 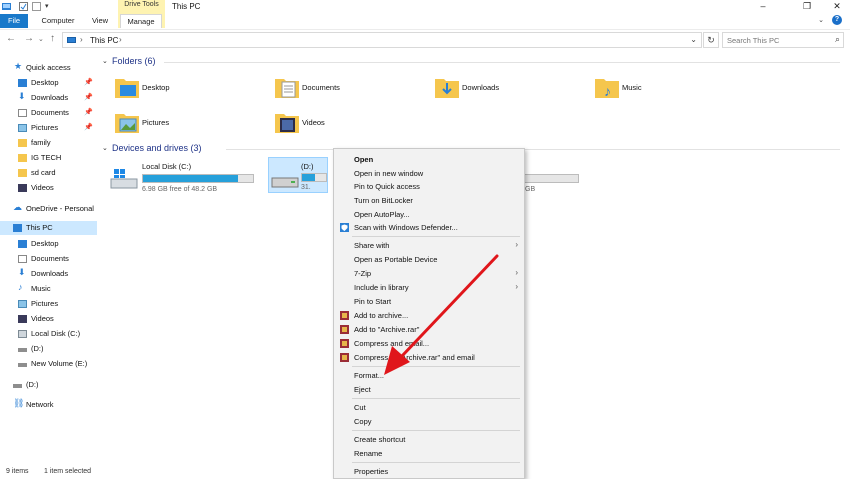 What do you see at coordinates (41, 288) in the screenshot?
I see `nav-label: Music` at bounding box center [41, 288].